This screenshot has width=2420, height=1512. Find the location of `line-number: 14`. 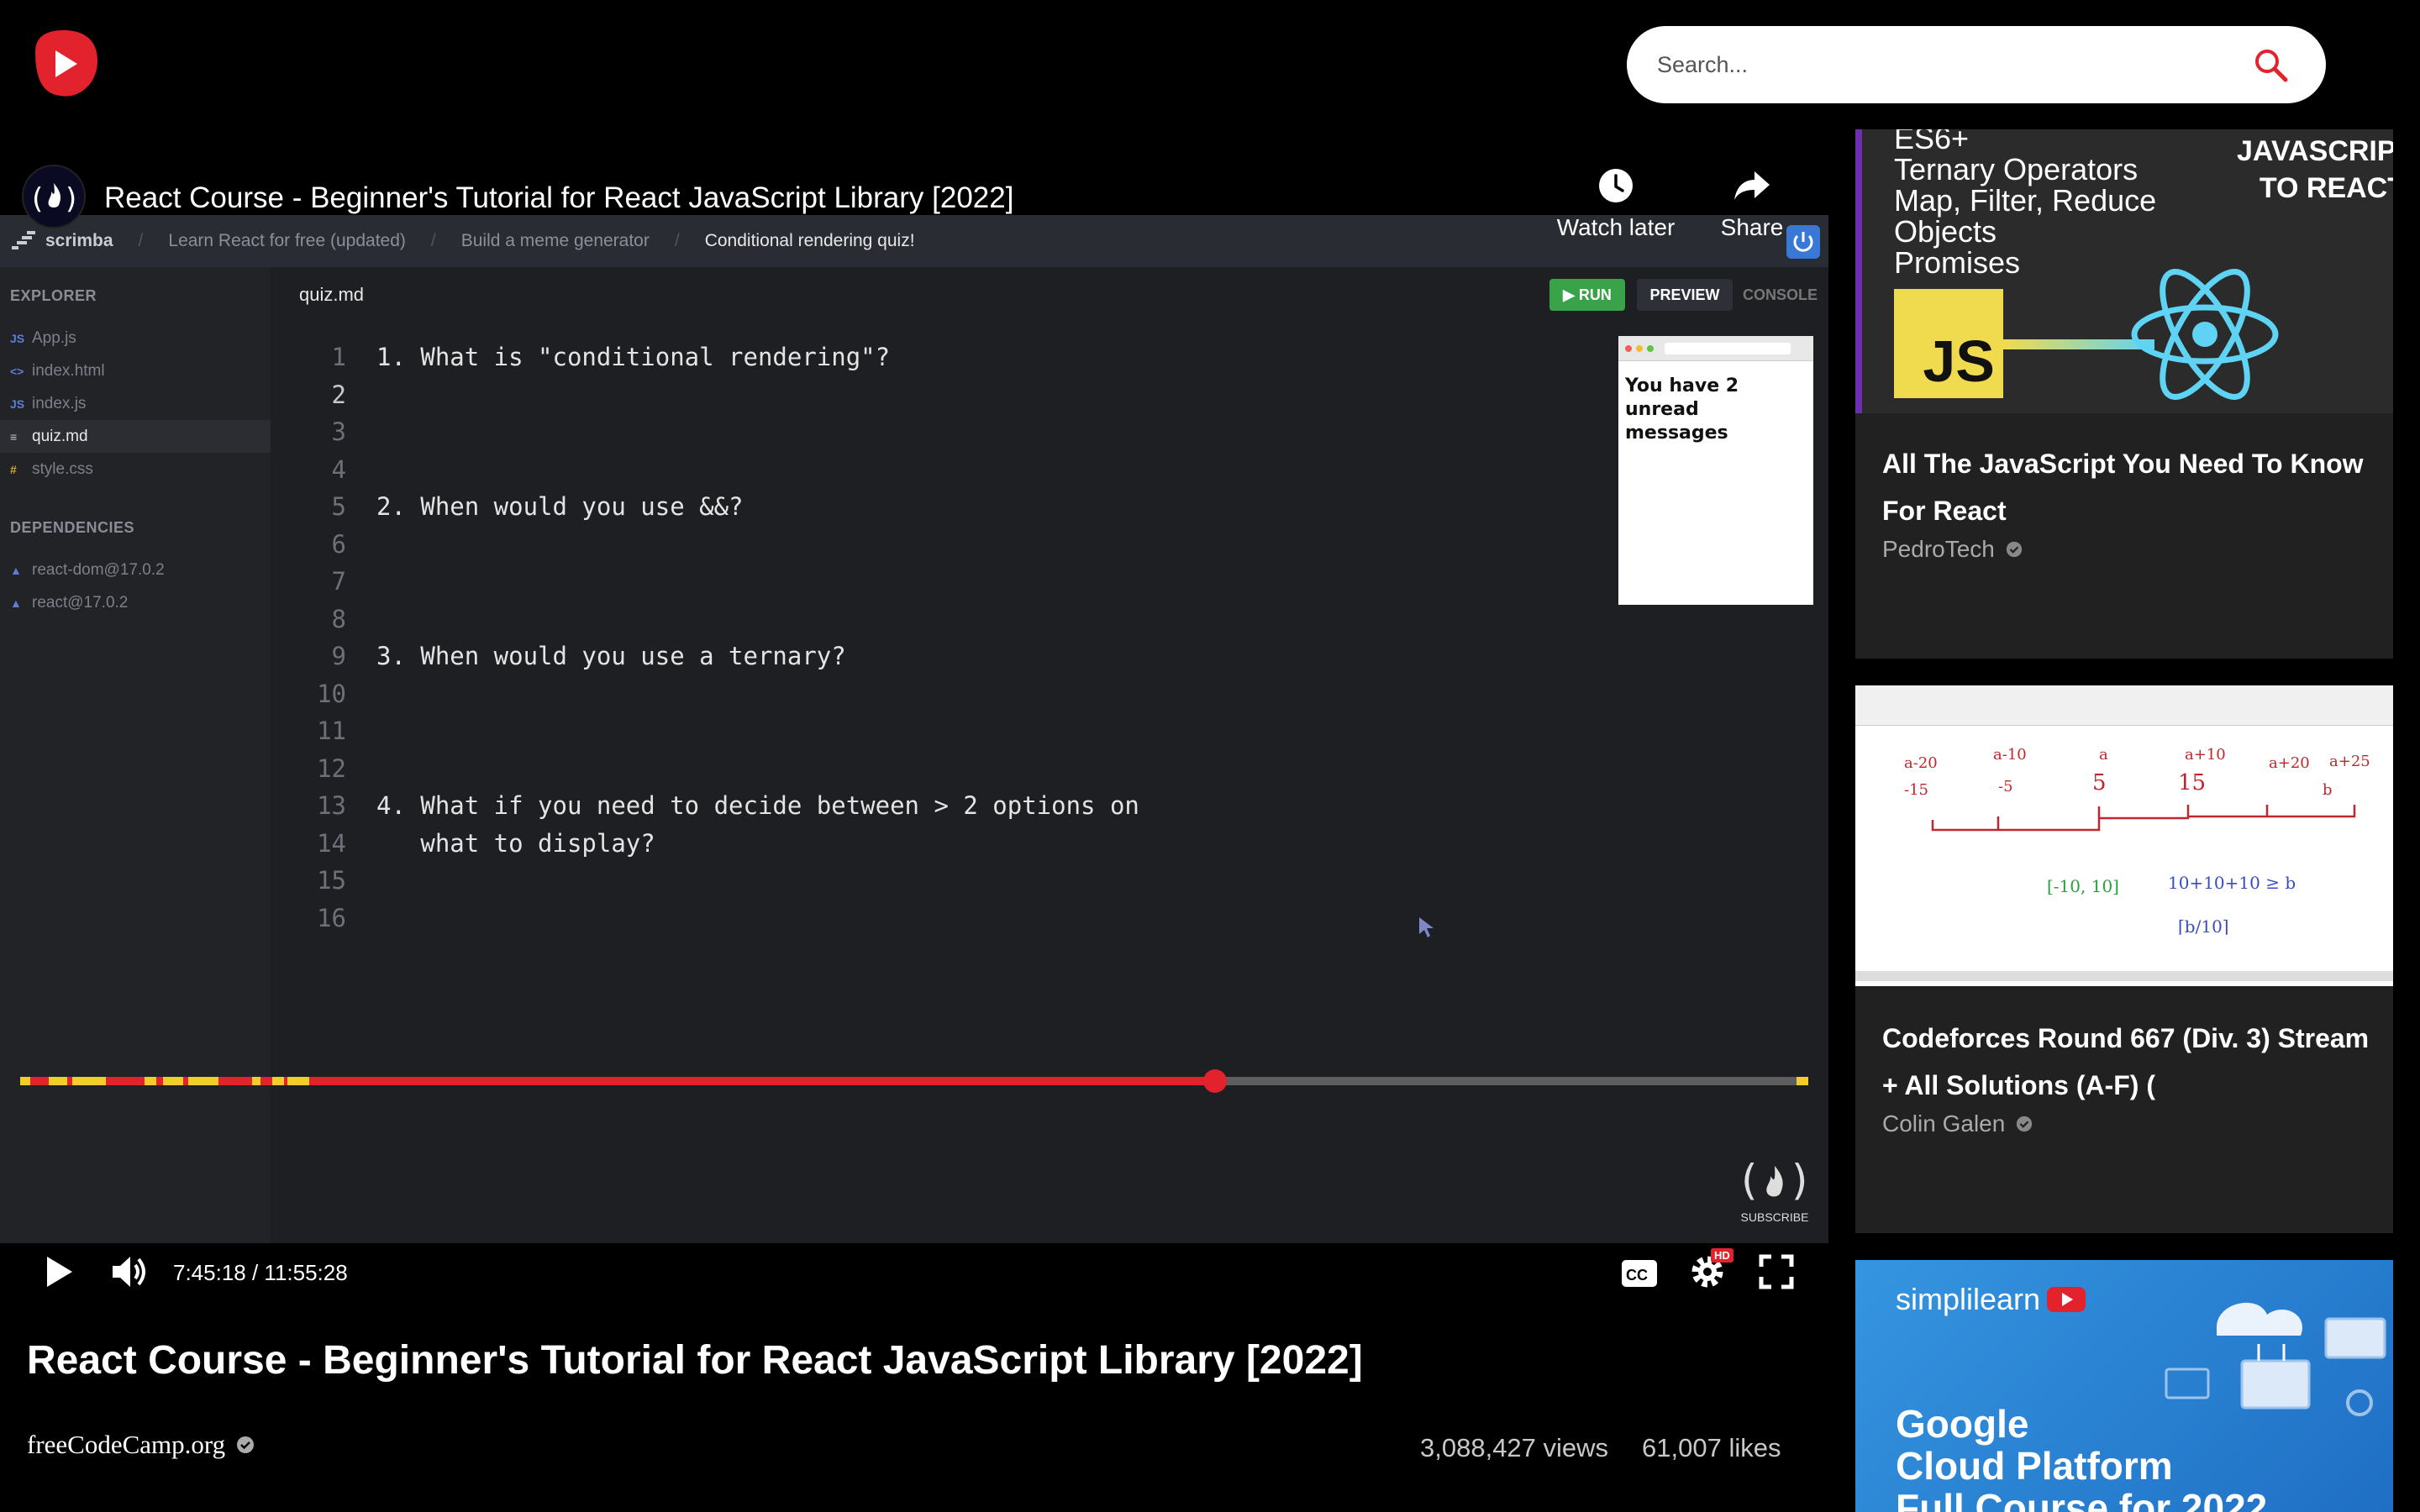

line-number: 14 is located at coordinates (331, 843).